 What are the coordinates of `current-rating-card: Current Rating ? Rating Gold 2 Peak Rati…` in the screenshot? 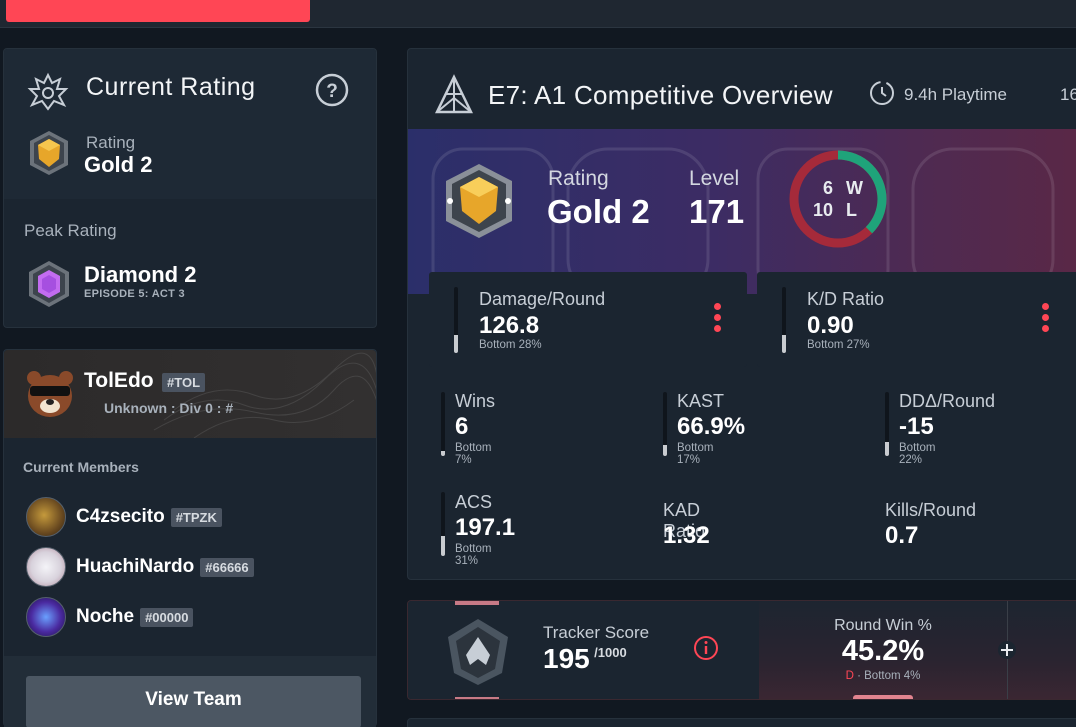 It's located at (190, 188).